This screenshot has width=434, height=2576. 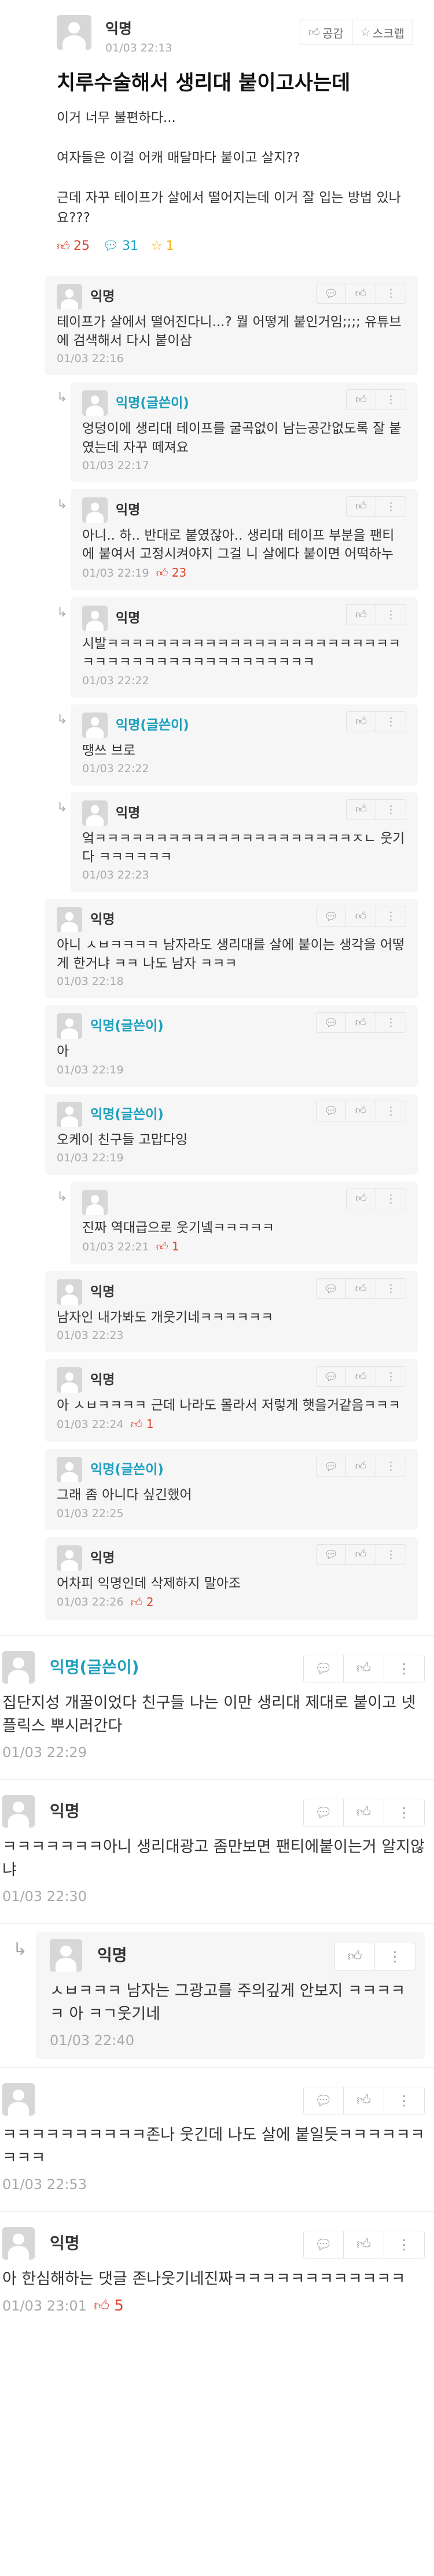 I want to click on comment-time: 01/03 22:17, so click(x=115, y=465).